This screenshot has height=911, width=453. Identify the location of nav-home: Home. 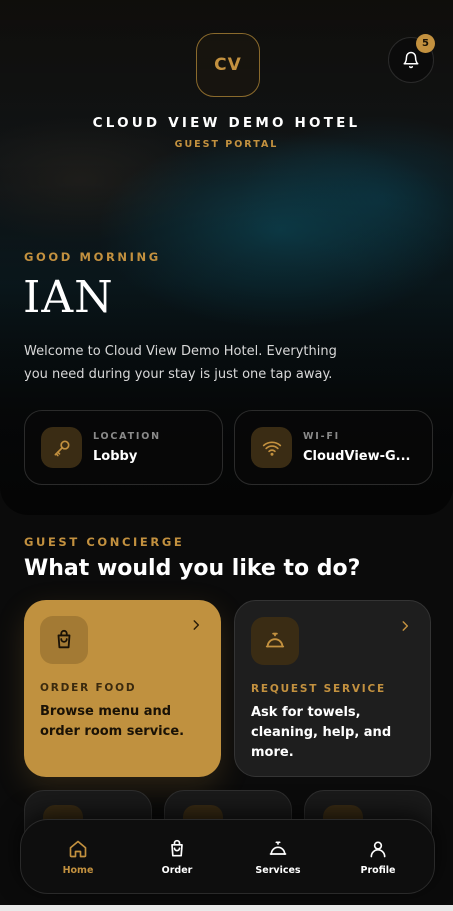
(78, 857).